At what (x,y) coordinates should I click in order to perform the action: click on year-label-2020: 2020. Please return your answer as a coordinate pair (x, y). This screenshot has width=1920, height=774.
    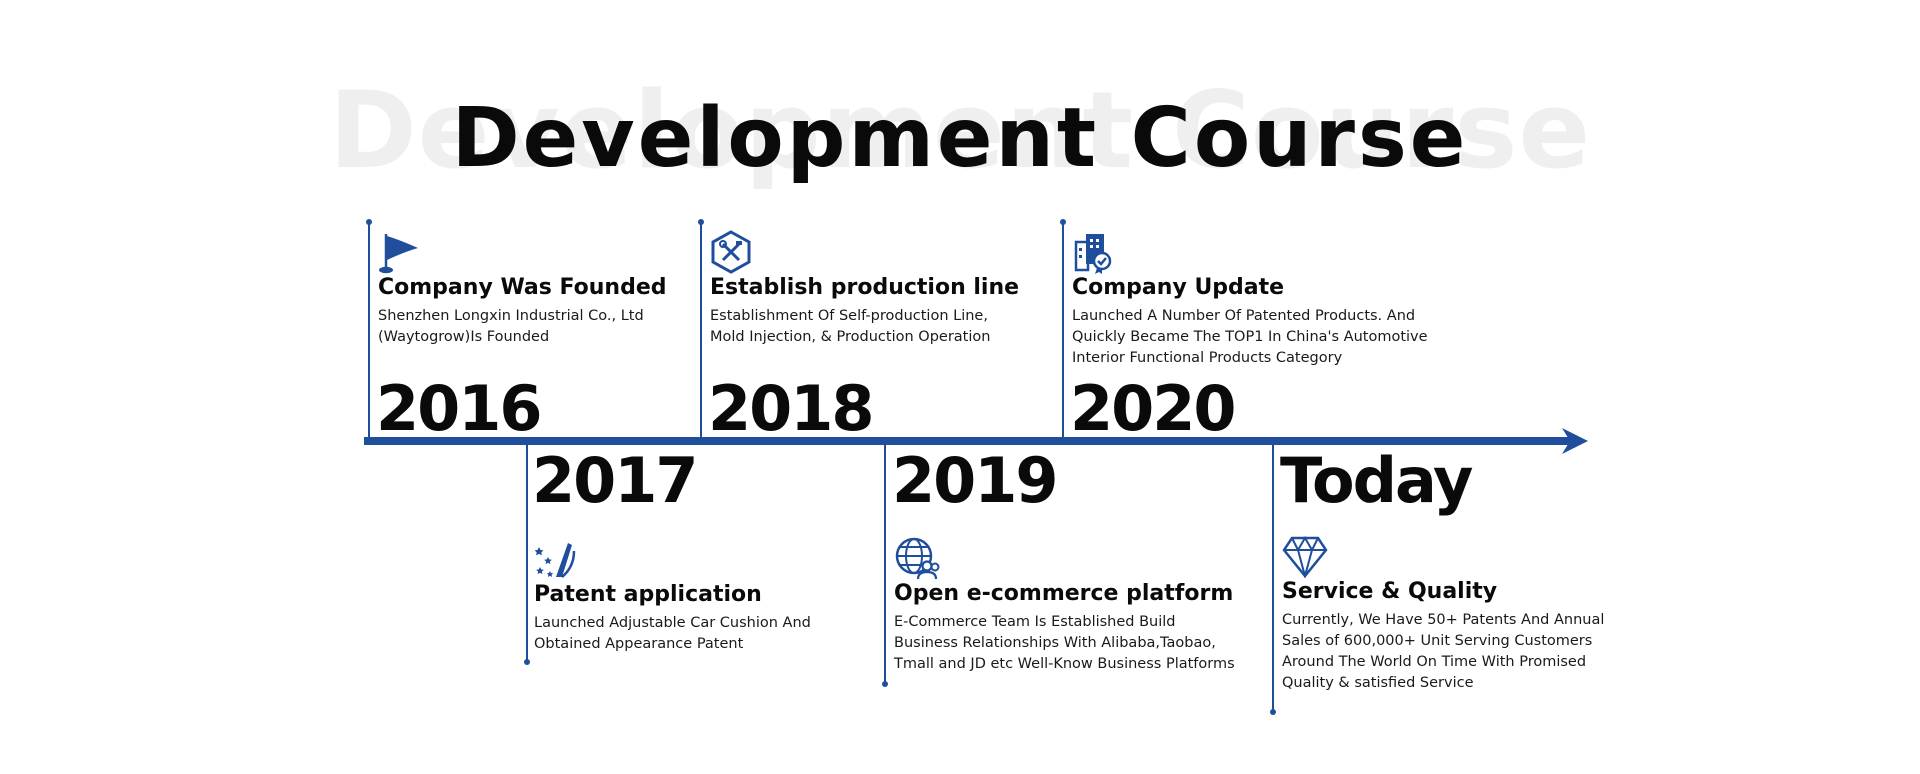
    Looking at the image, I should click on (1153, 408).